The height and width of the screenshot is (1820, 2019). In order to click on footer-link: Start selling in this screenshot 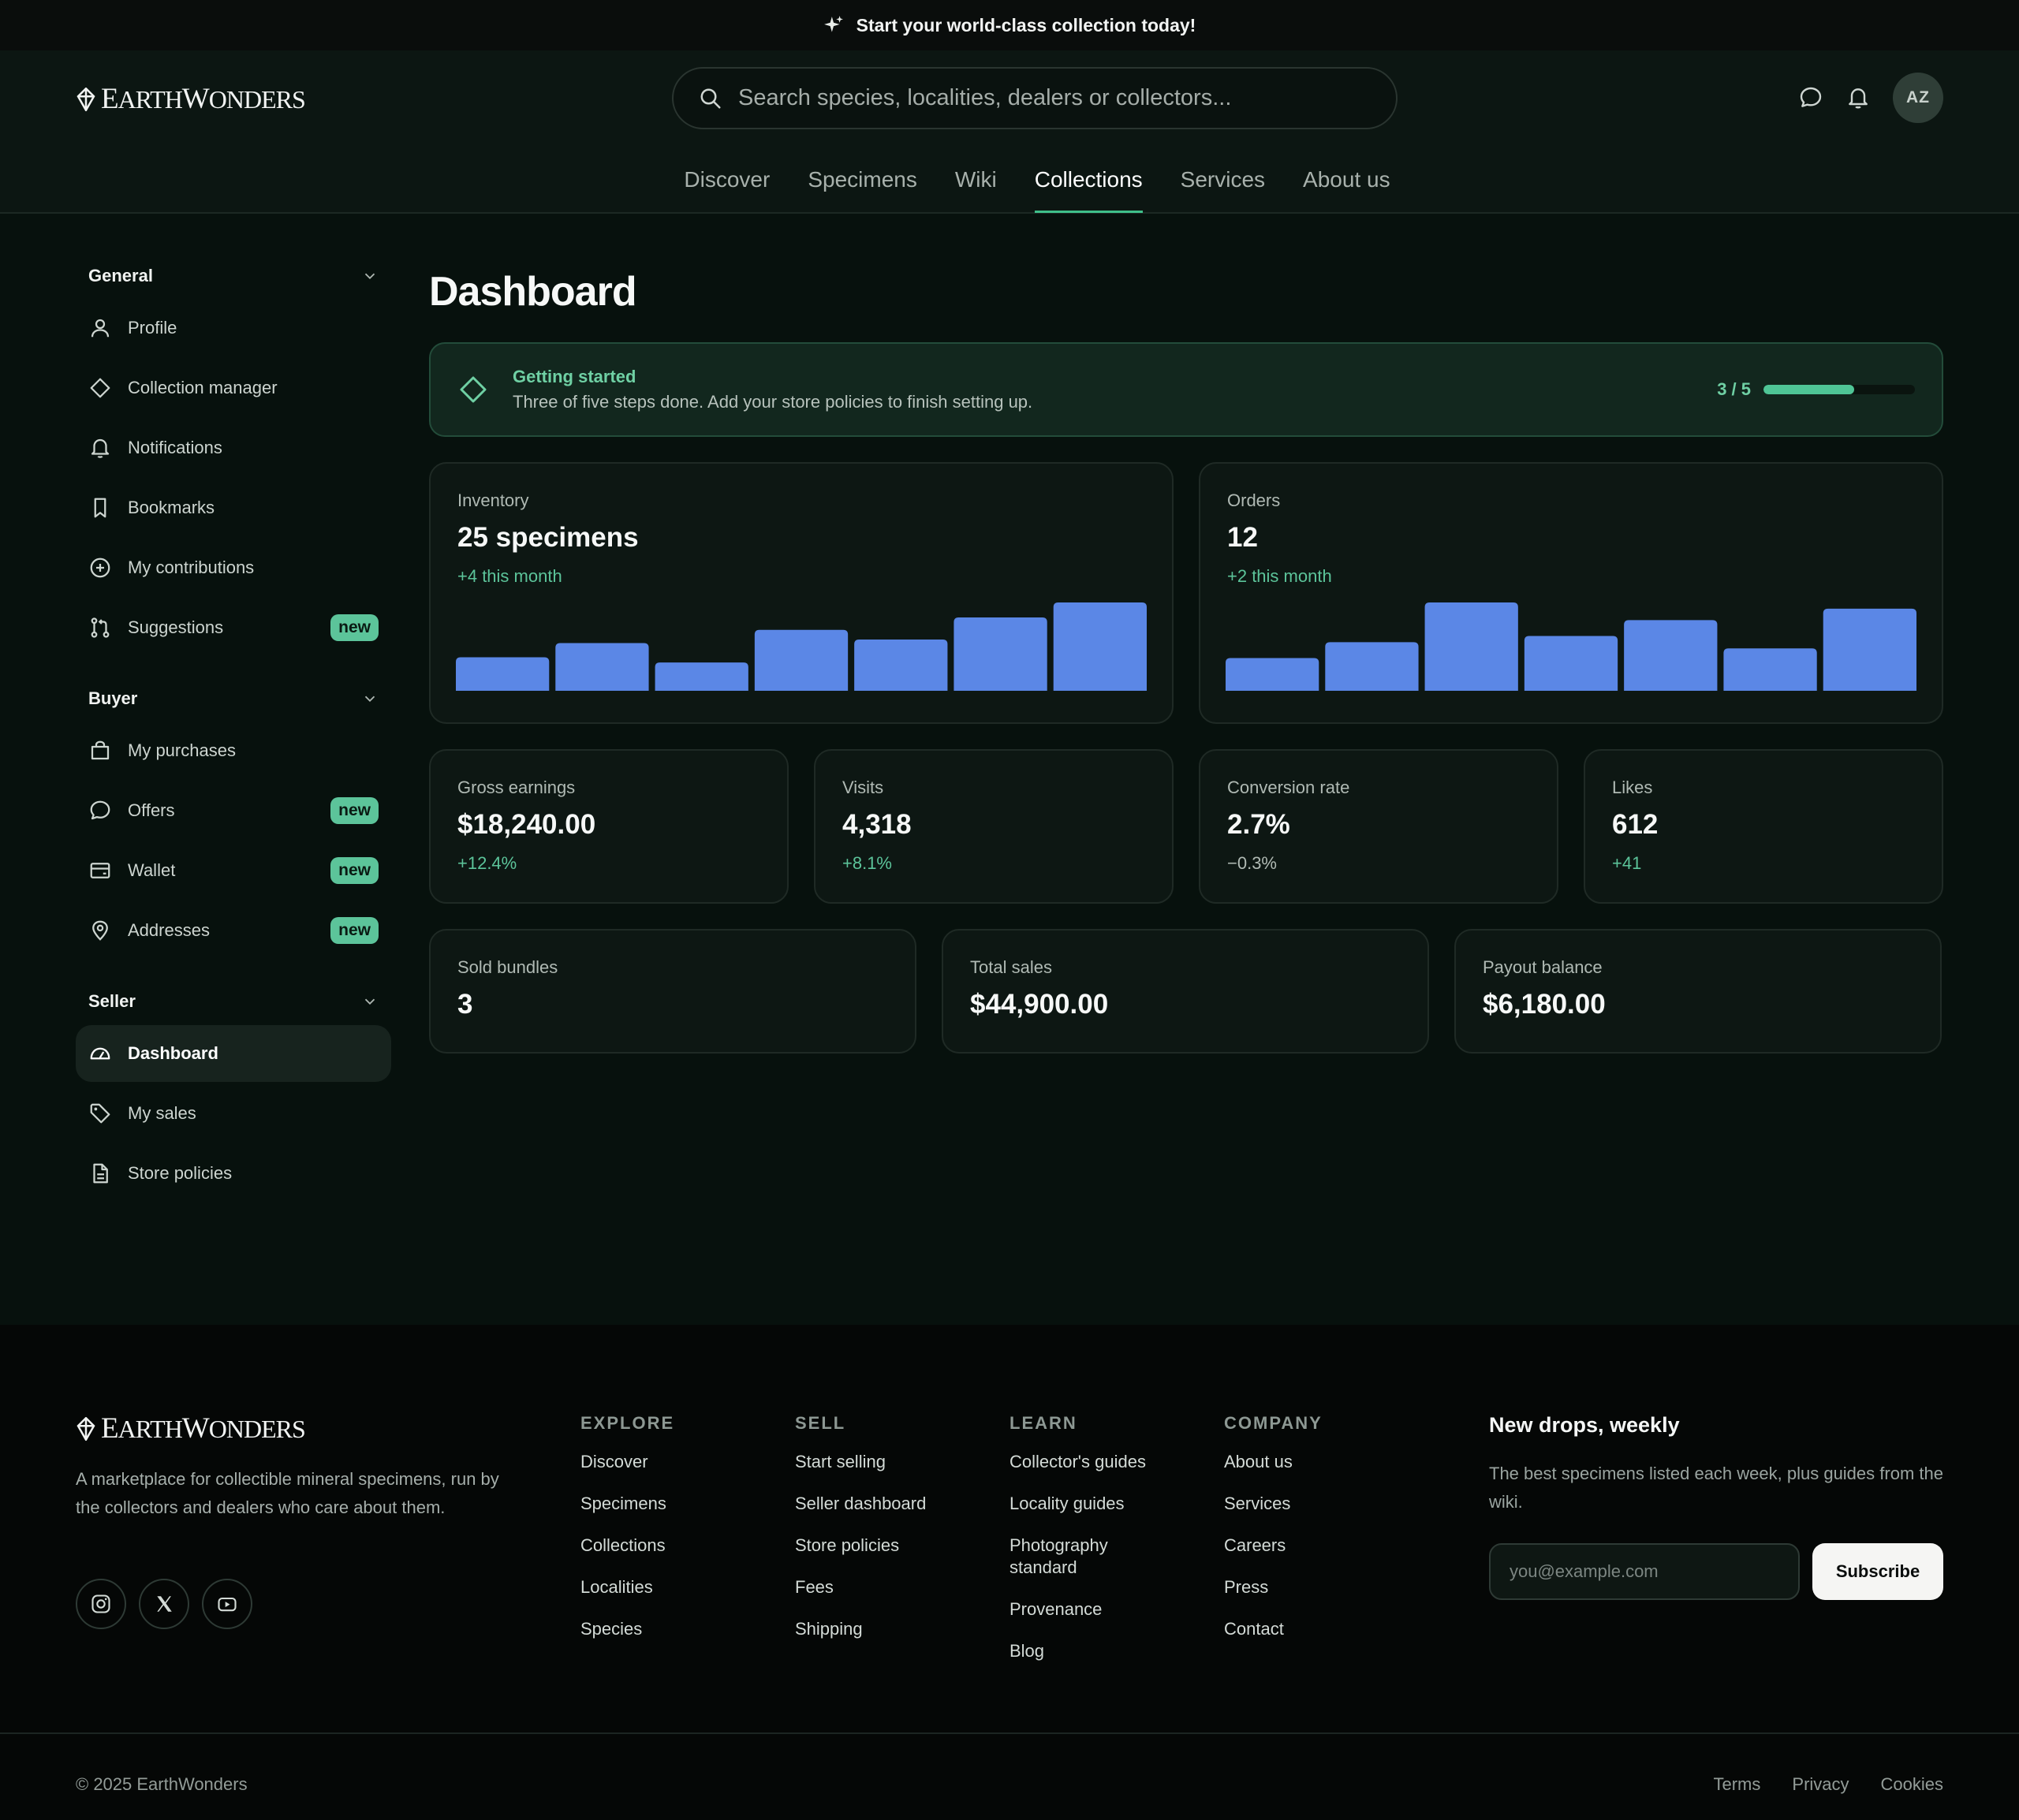, I will do `click(860, 1462)`.